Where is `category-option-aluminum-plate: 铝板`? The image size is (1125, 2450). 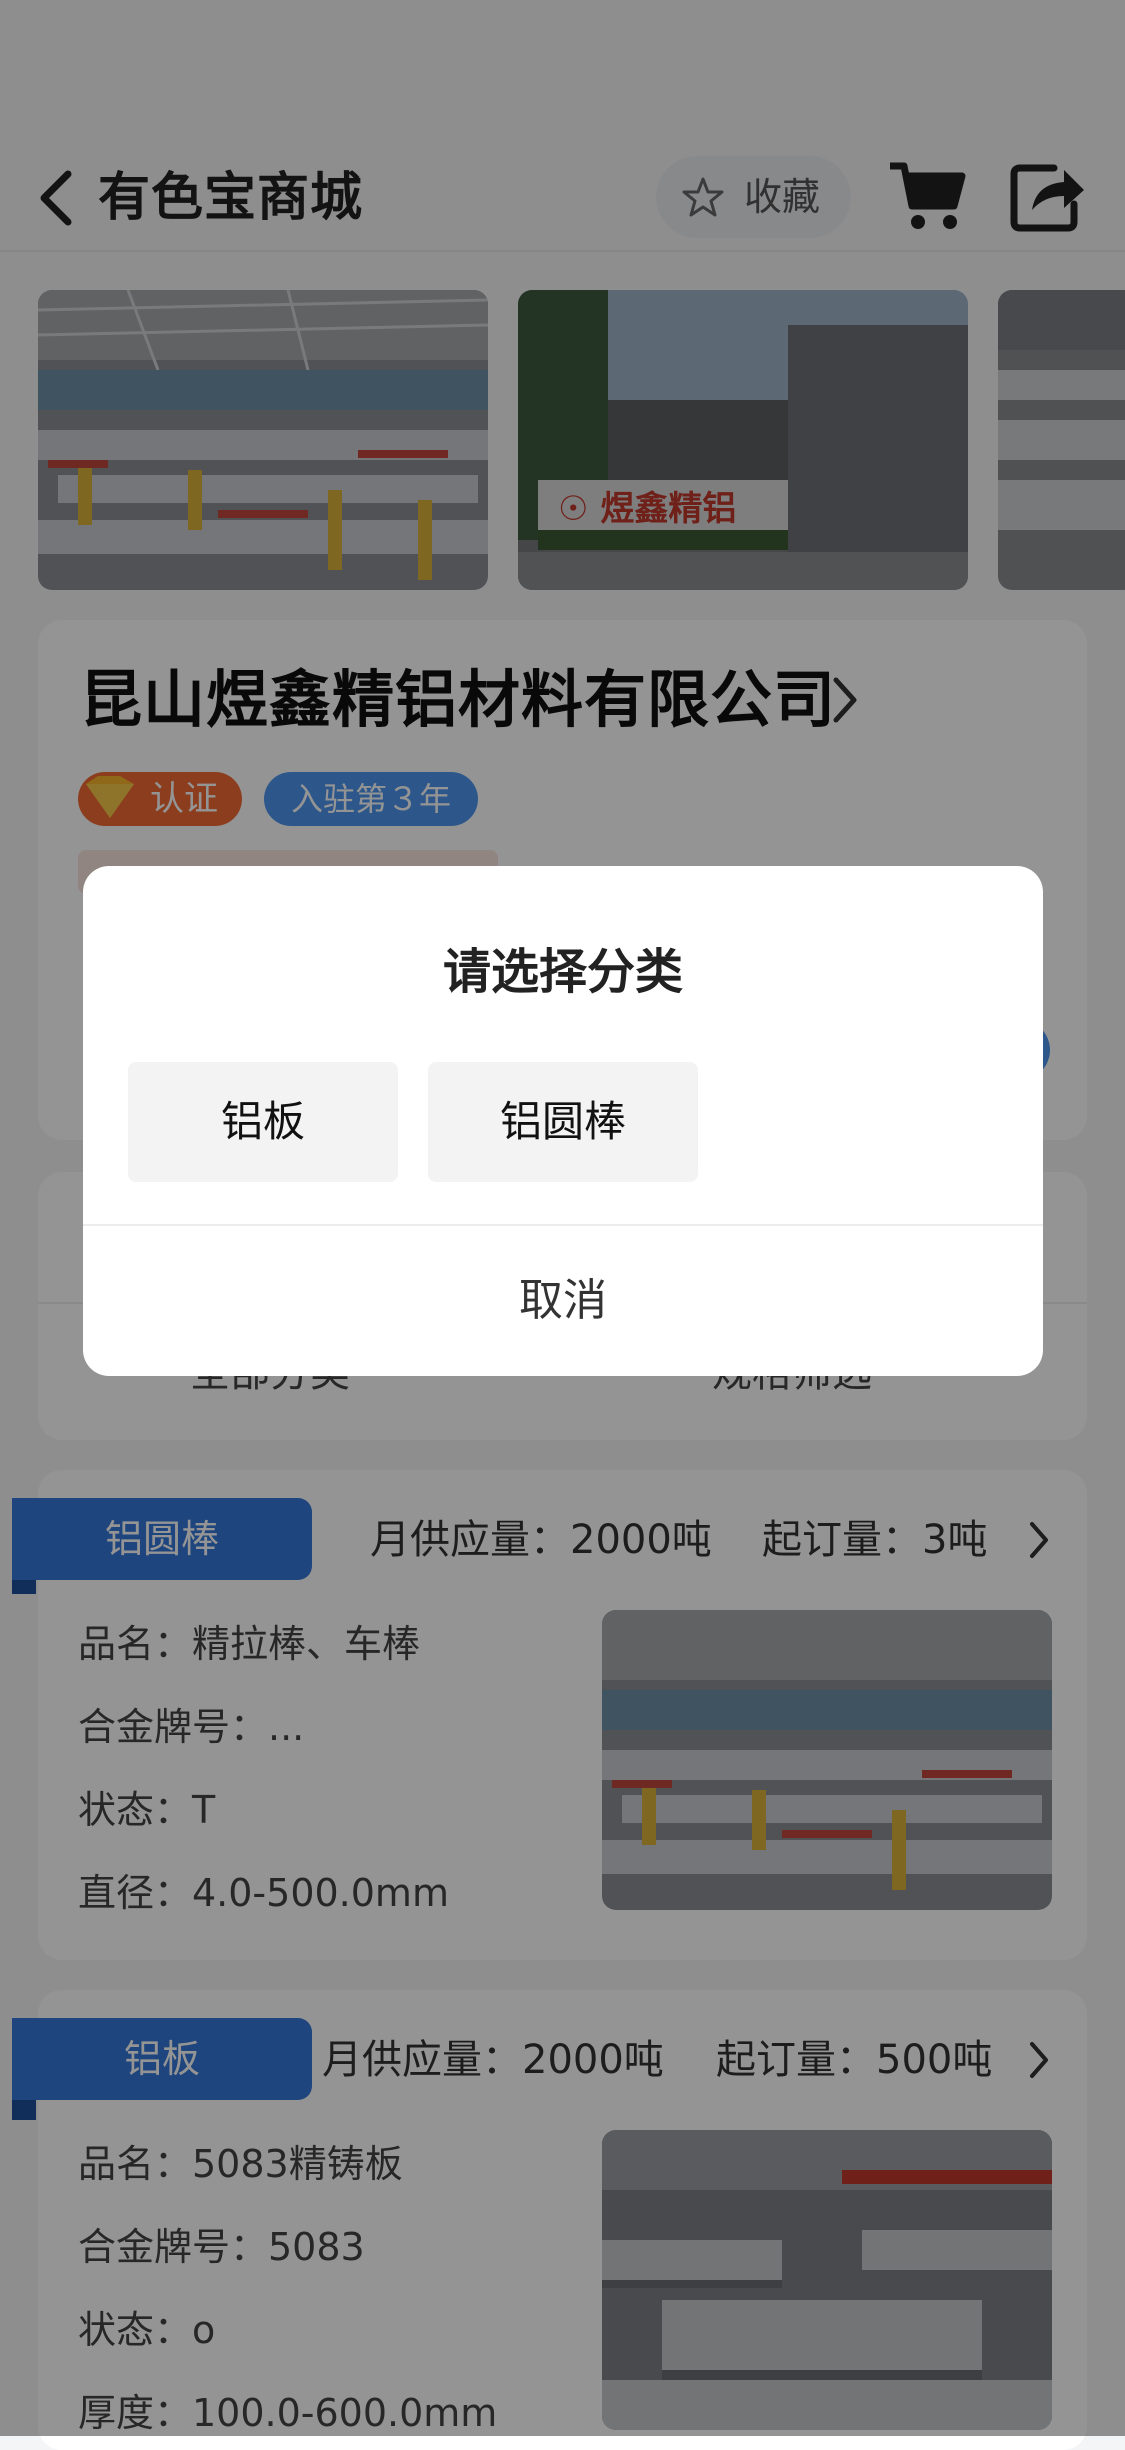 category-option-aluminum-plate: 铝板 is located at coordinates (263, 1122).